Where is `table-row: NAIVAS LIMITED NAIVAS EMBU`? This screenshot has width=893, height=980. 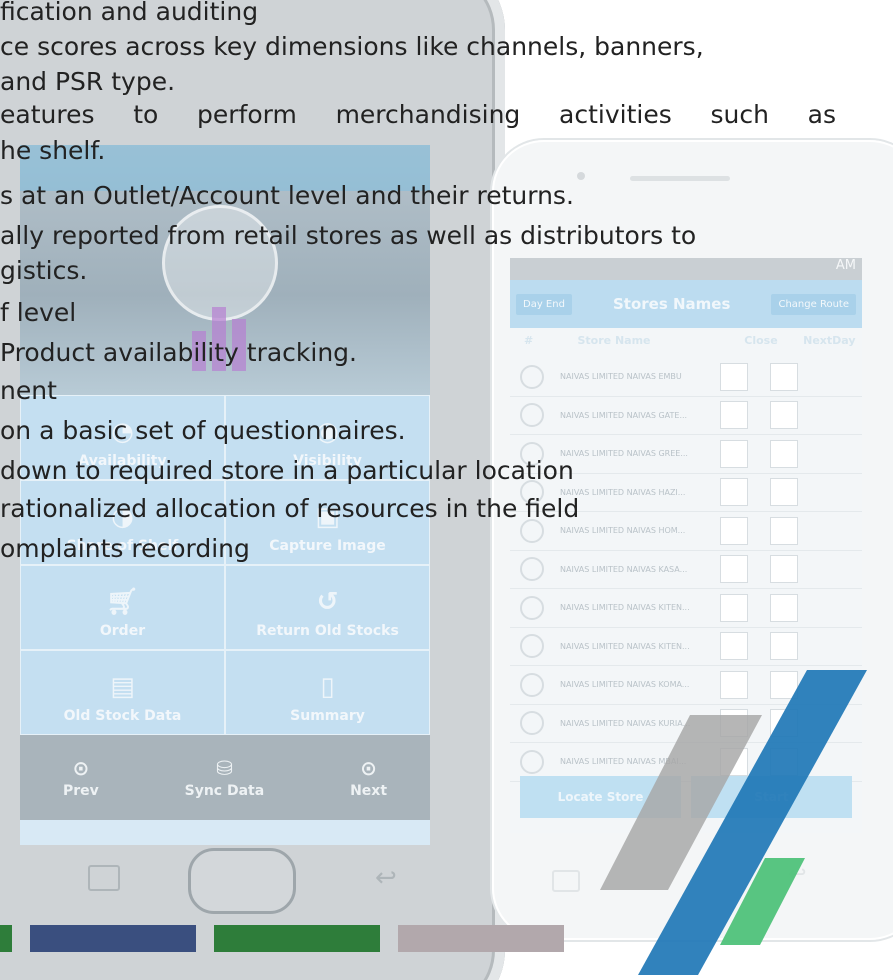 table-row: NAIVAS LIMITED NAIVAS EMBU is located at coordinates (686, 377).